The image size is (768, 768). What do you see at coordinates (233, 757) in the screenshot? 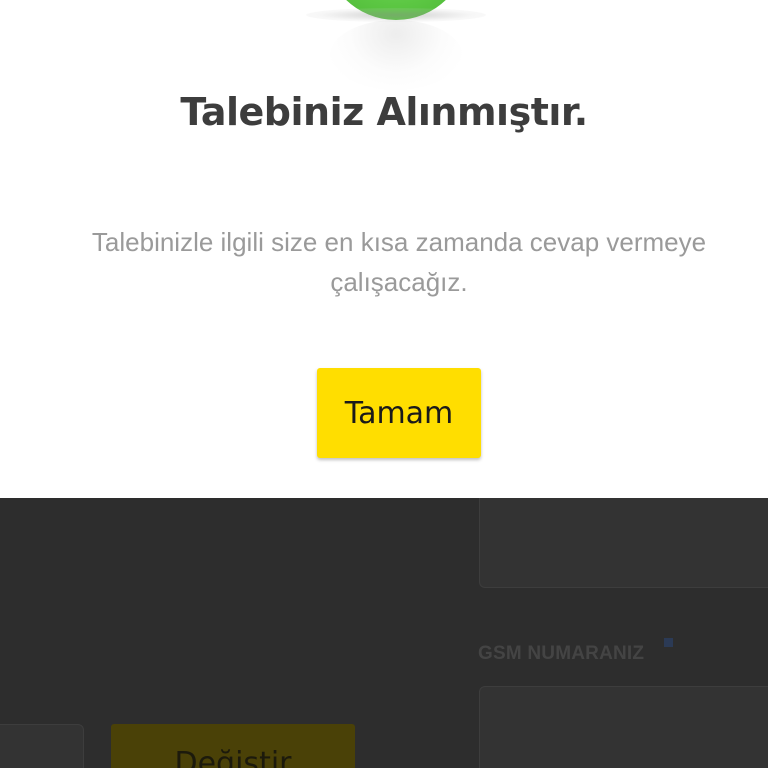
I see `background-change-button-label: Değiştir` at bounding box center [233, 757].